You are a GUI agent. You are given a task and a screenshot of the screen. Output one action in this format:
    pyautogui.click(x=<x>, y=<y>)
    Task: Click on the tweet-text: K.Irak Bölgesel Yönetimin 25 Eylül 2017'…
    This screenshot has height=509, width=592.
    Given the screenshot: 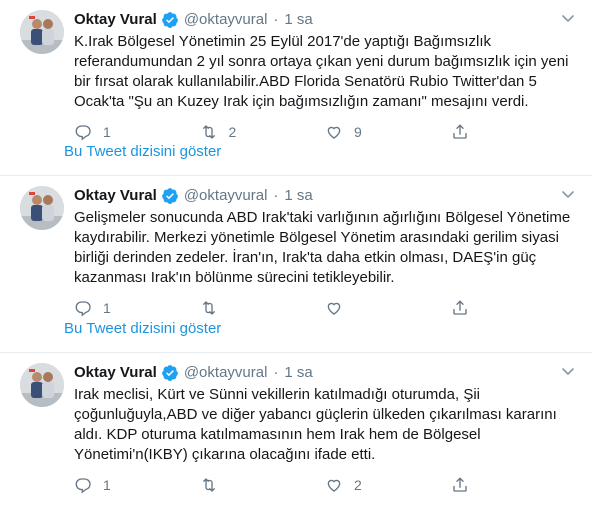 What is the action you would take?
    pyautogui.click(x=321, y=71)
    